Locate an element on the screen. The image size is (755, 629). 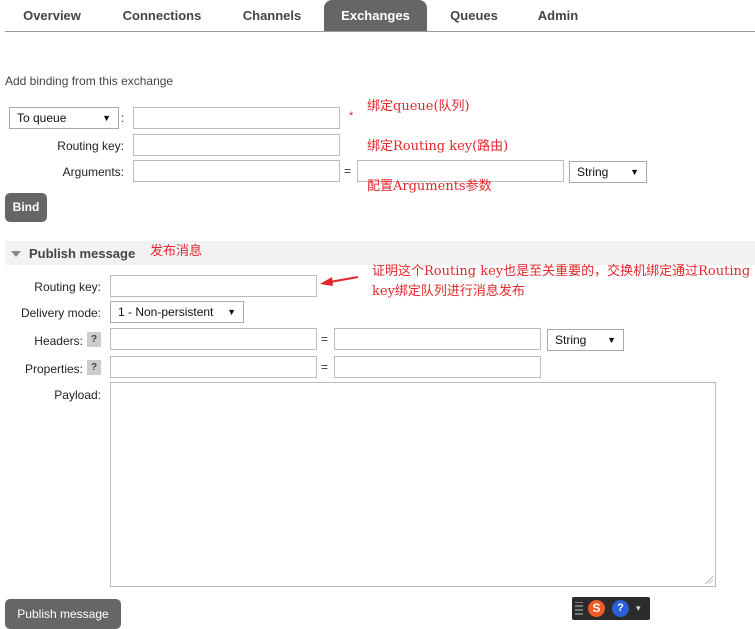
menu-arrow-icon: ▾ is located at coordinates (638, 608).